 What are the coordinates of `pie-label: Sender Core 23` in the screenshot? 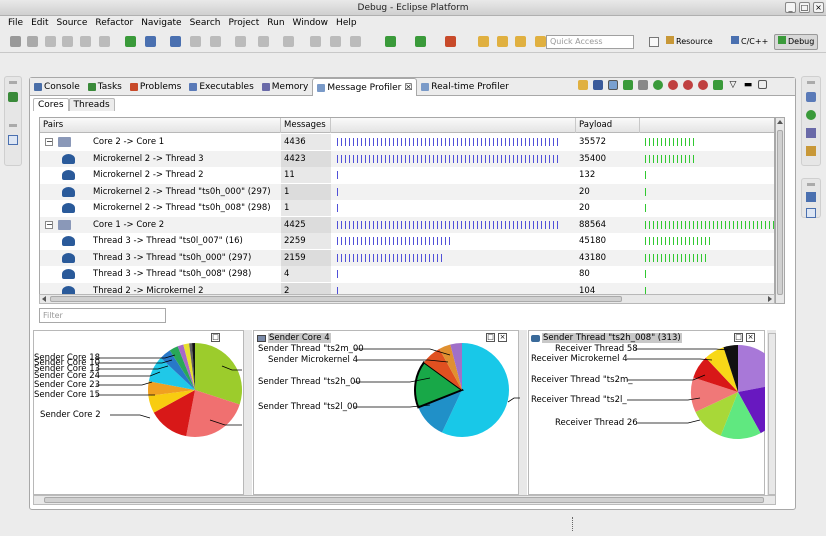 It's located at (67, 385).